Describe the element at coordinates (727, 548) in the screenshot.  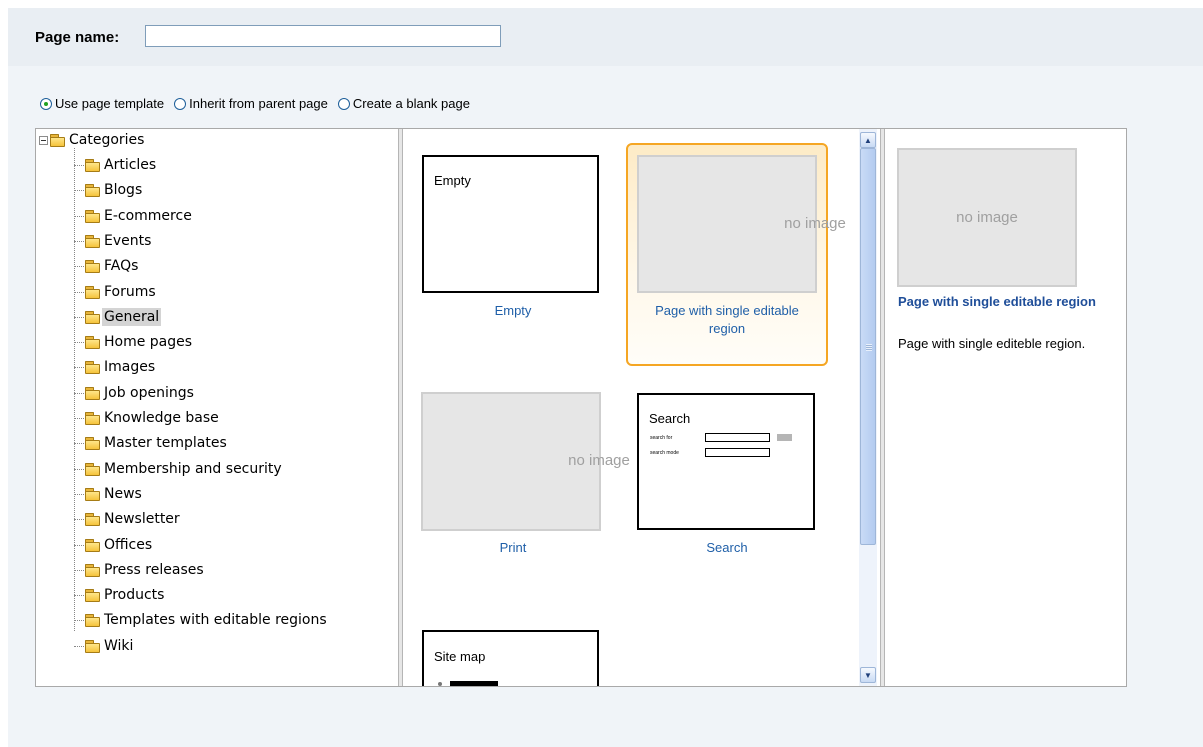
I see `template-label: Search` at that location.